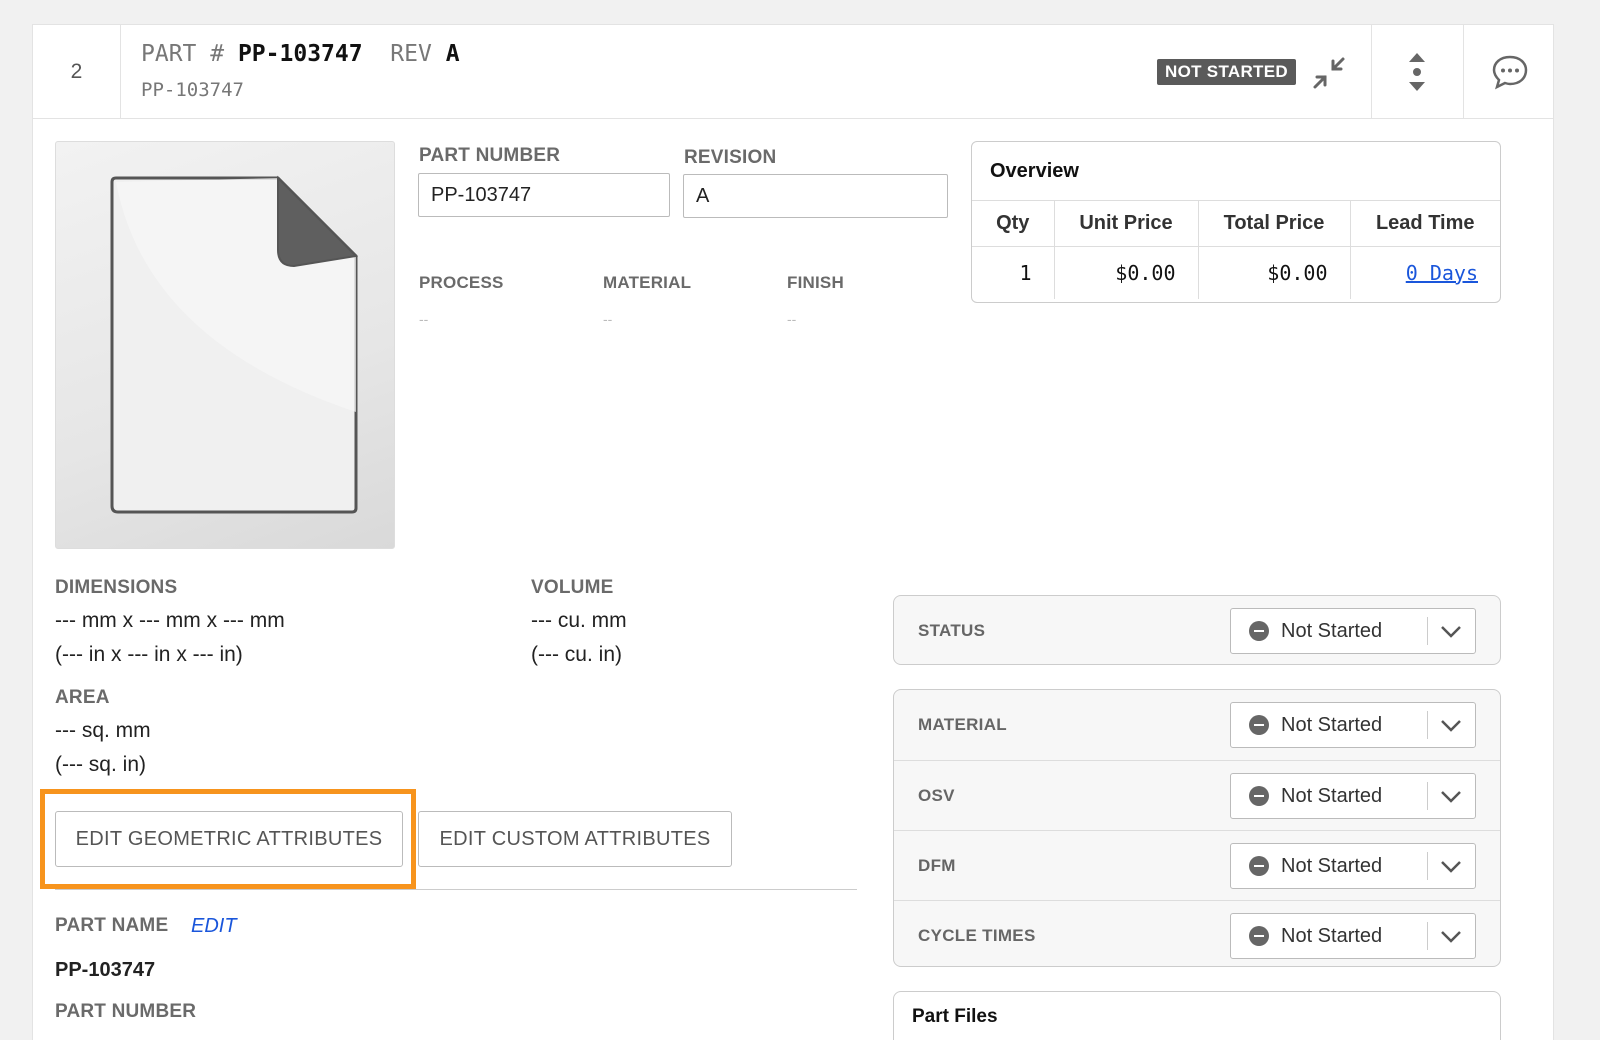 This screenshot has width=1600, height=1040. I want to click on osv-status-select: Not Started, so click(1353, 796).